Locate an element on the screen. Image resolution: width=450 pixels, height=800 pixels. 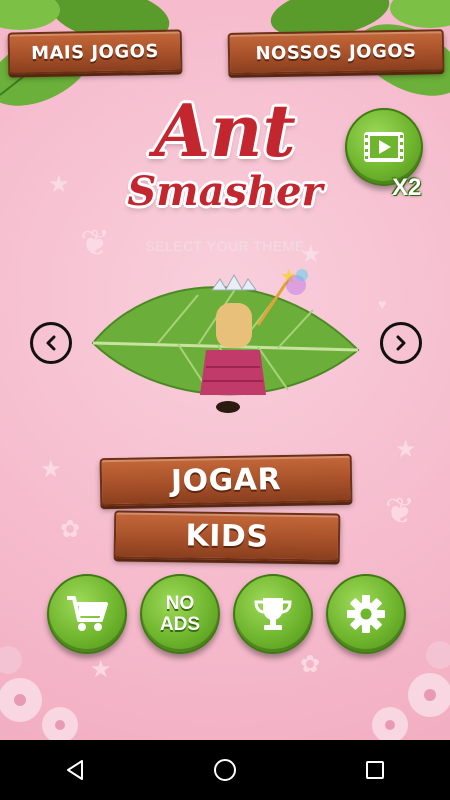
shop-button is located at coordinates (87, 614).